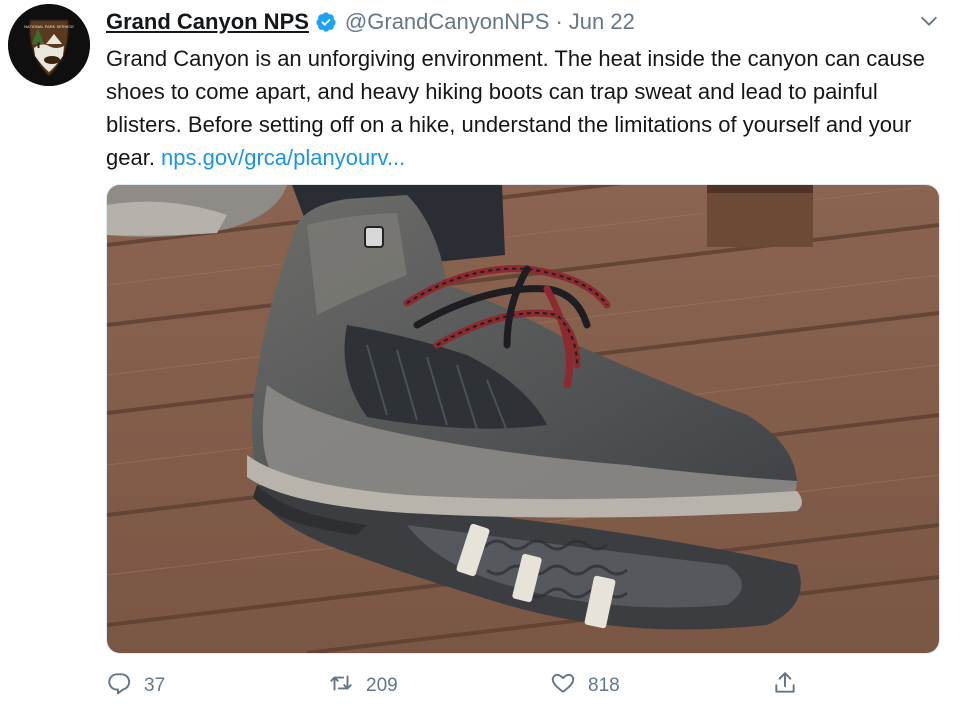 Image resolution: width=960 pixels, height=710 pixels. I want to click on avatar: NATIONAL PARK SERVICE, so click(49, 45).